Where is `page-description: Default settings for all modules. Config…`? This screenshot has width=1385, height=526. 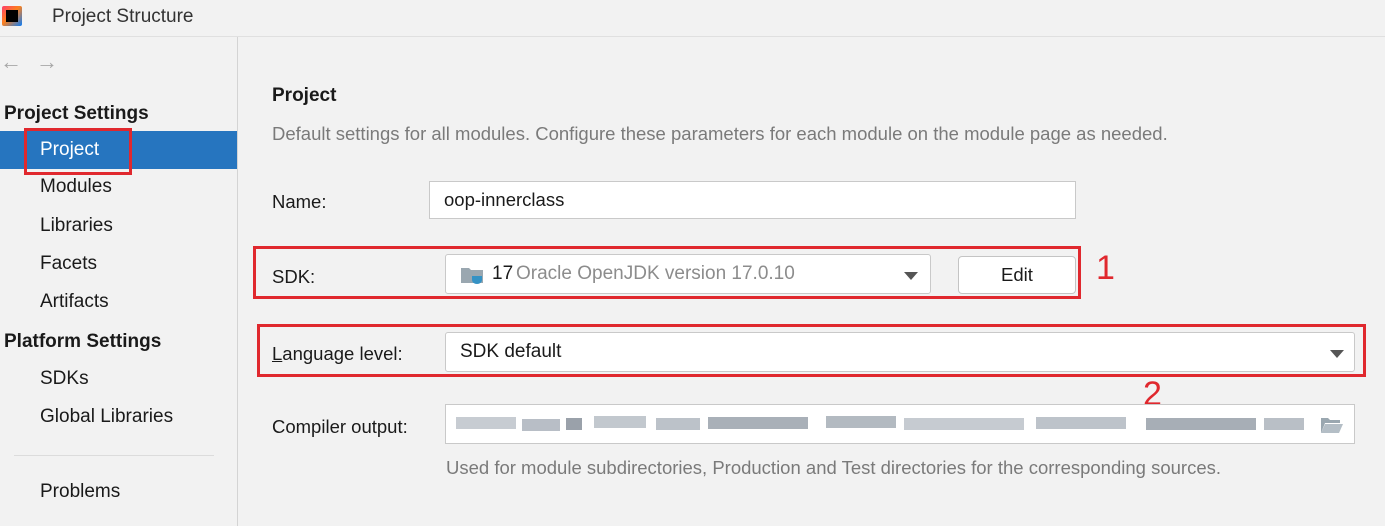
page-description: Default settings for all modules. Config… is located at coordinates (720, 133).